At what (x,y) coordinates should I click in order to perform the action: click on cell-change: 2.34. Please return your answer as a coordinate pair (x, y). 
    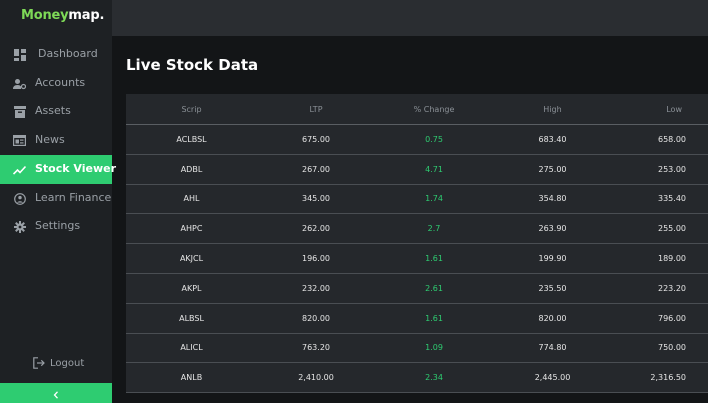
    Looking at the image, I should click on (434, 378).